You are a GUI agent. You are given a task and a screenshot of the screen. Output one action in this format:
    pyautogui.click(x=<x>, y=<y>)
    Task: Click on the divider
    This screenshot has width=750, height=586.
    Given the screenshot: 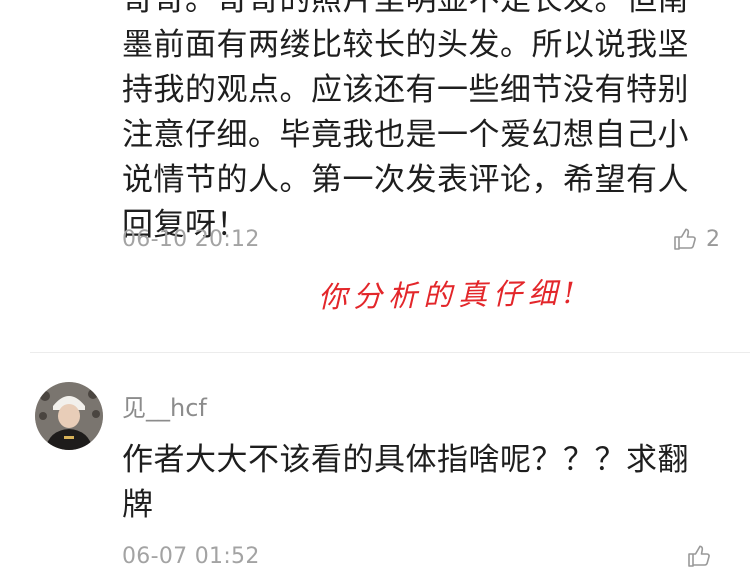 What is the action you would take?
    pyautogui.click(x=390, y=352)
    